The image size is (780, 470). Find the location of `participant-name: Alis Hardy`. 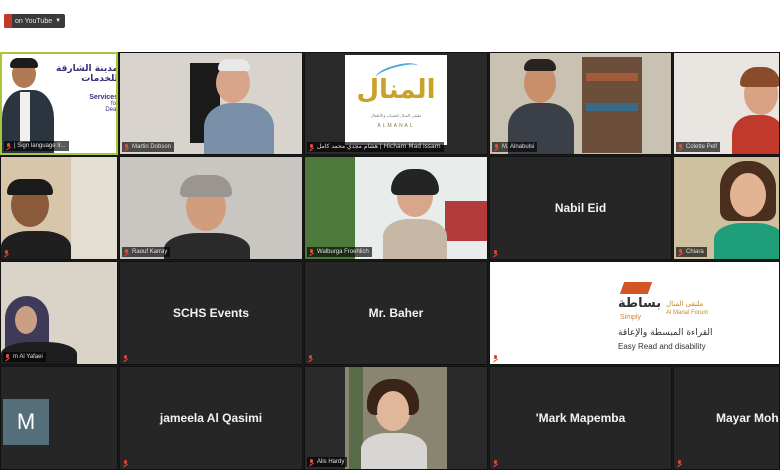

participant-name: Alis Hardy is located at coordinates (331, 462).